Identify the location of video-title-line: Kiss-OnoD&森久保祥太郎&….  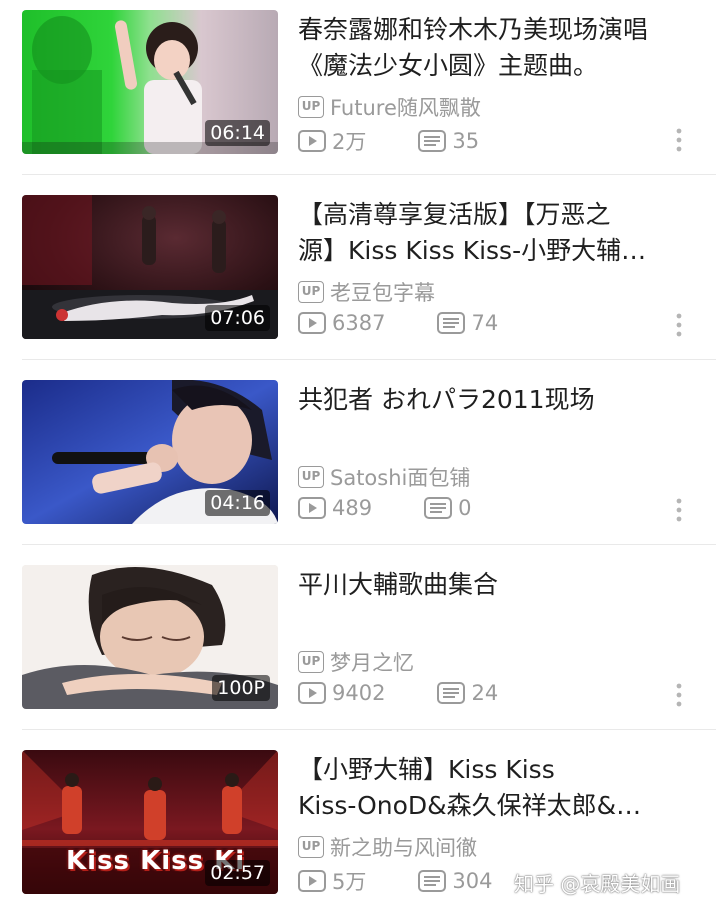
(470, 805).